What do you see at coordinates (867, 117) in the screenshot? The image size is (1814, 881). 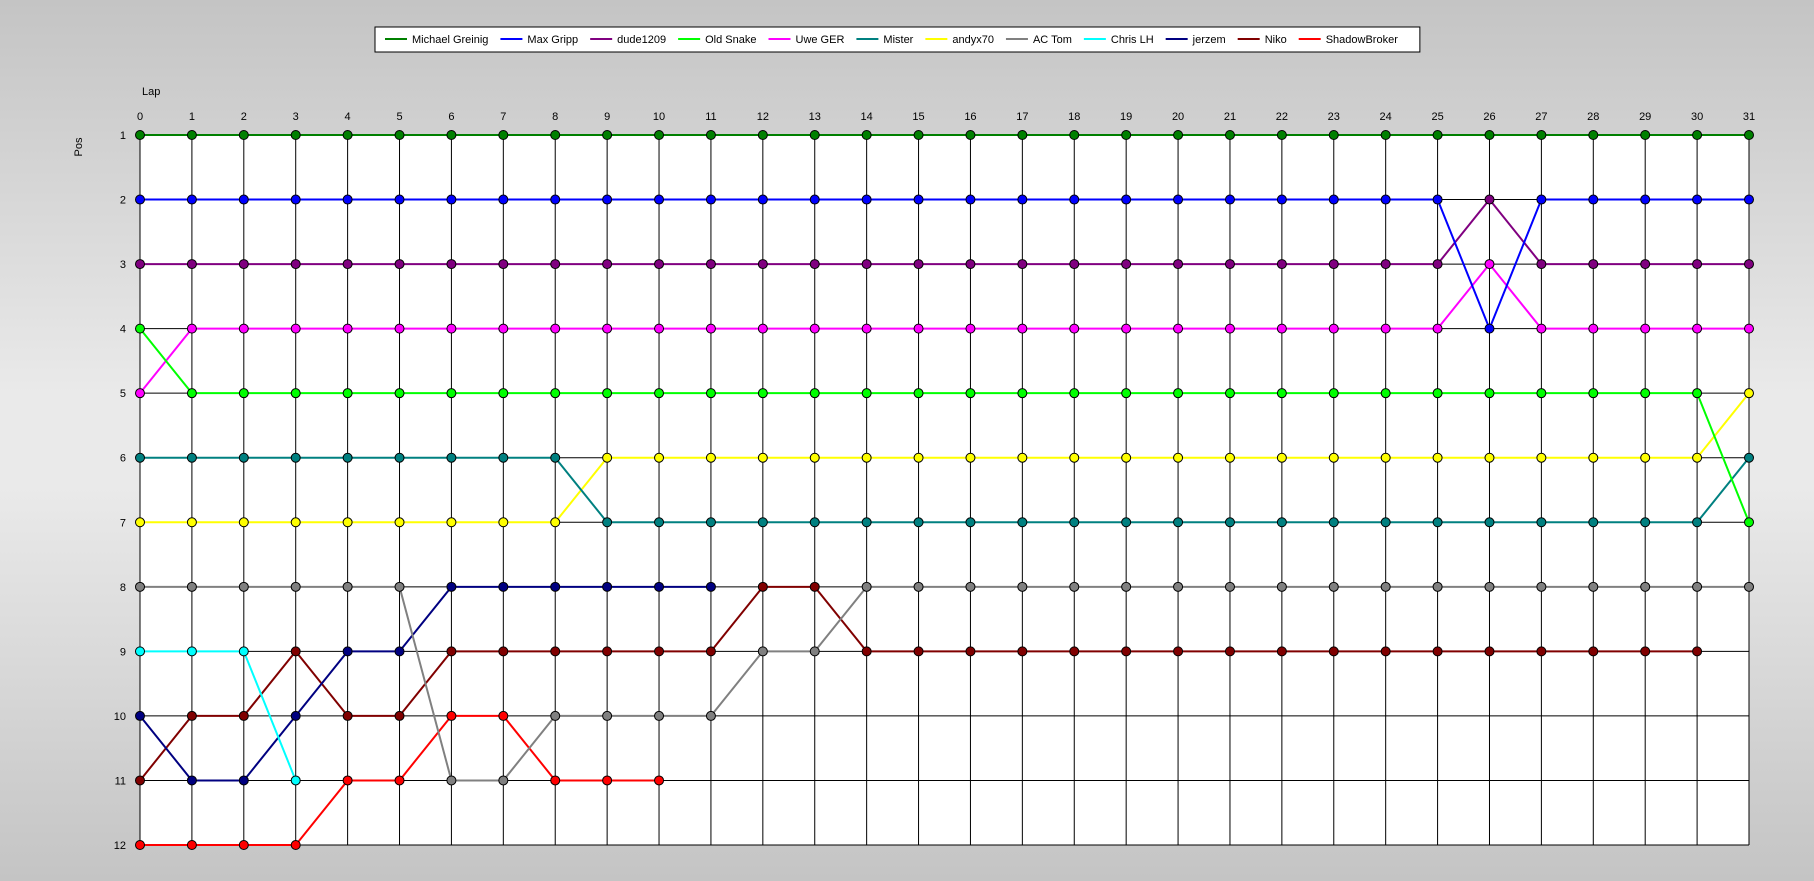 I see `x-tick-label: 14` at bounding box center [867, 117].